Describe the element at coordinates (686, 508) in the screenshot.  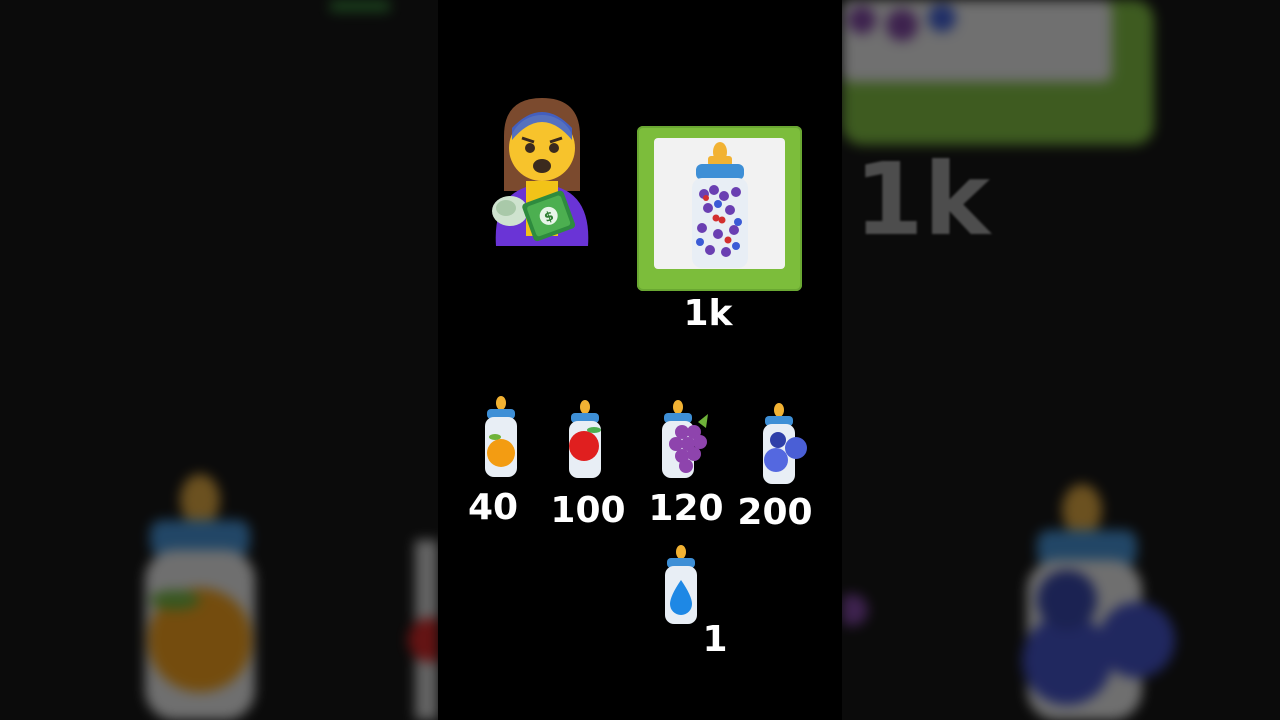
I see `grapes-bottle-price: 120` at that location.